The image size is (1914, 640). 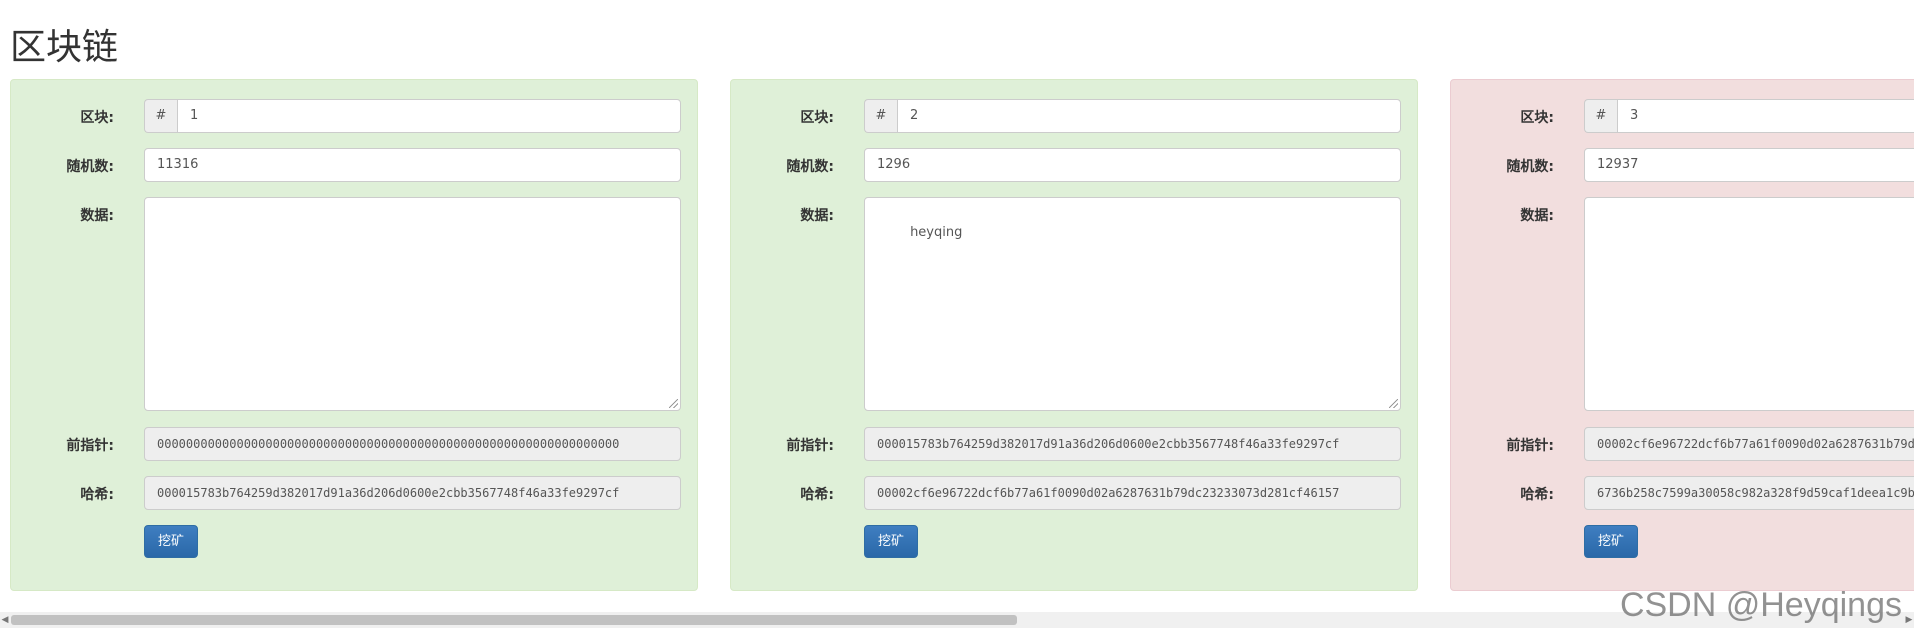 I want to click on block-number-group: # 3, so click(x=1749, y=116).